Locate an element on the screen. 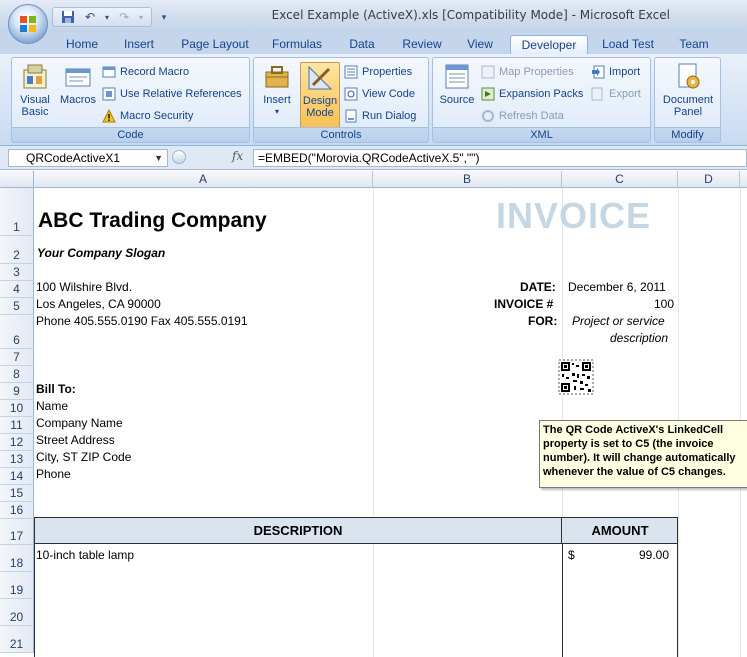  invoice-number-label: INVOICE # is located at coordinates (523, 304).